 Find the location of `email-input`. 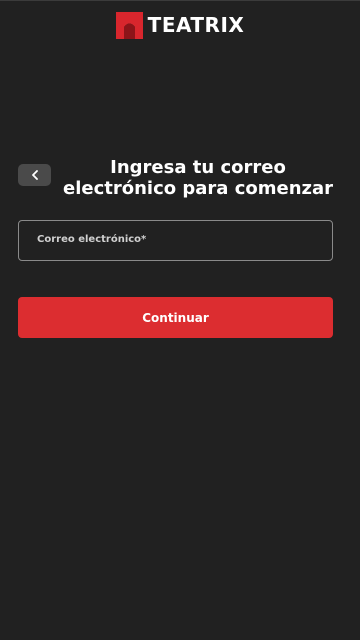

email-input is located at coordinates (175, 240).